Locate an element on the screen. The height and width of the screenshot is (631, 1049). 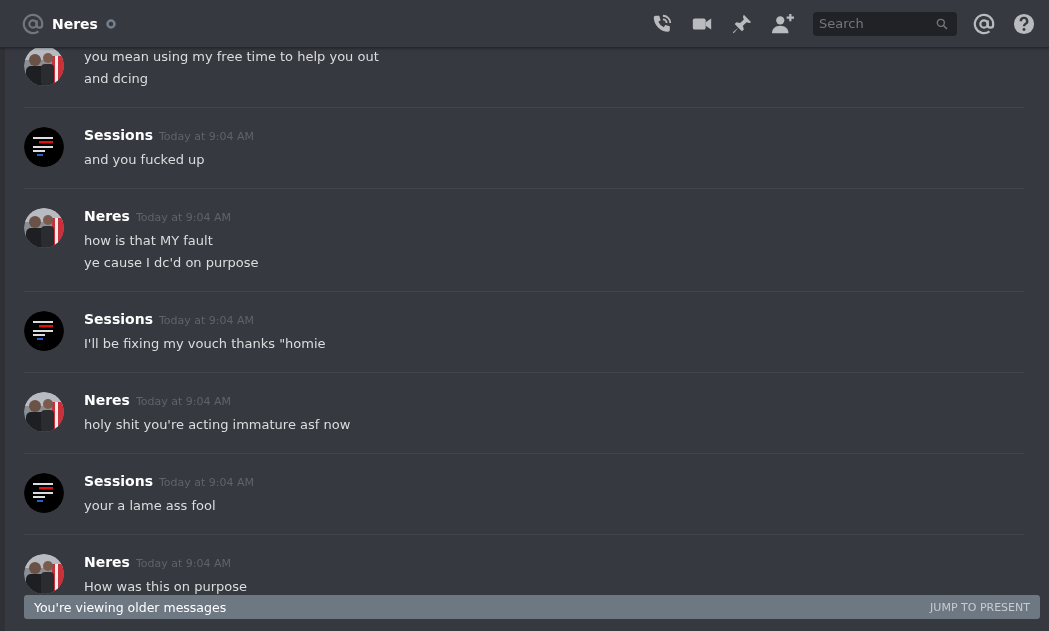
message-text: holy shit you're acting immature asf now is located at coordinates (217, 425).